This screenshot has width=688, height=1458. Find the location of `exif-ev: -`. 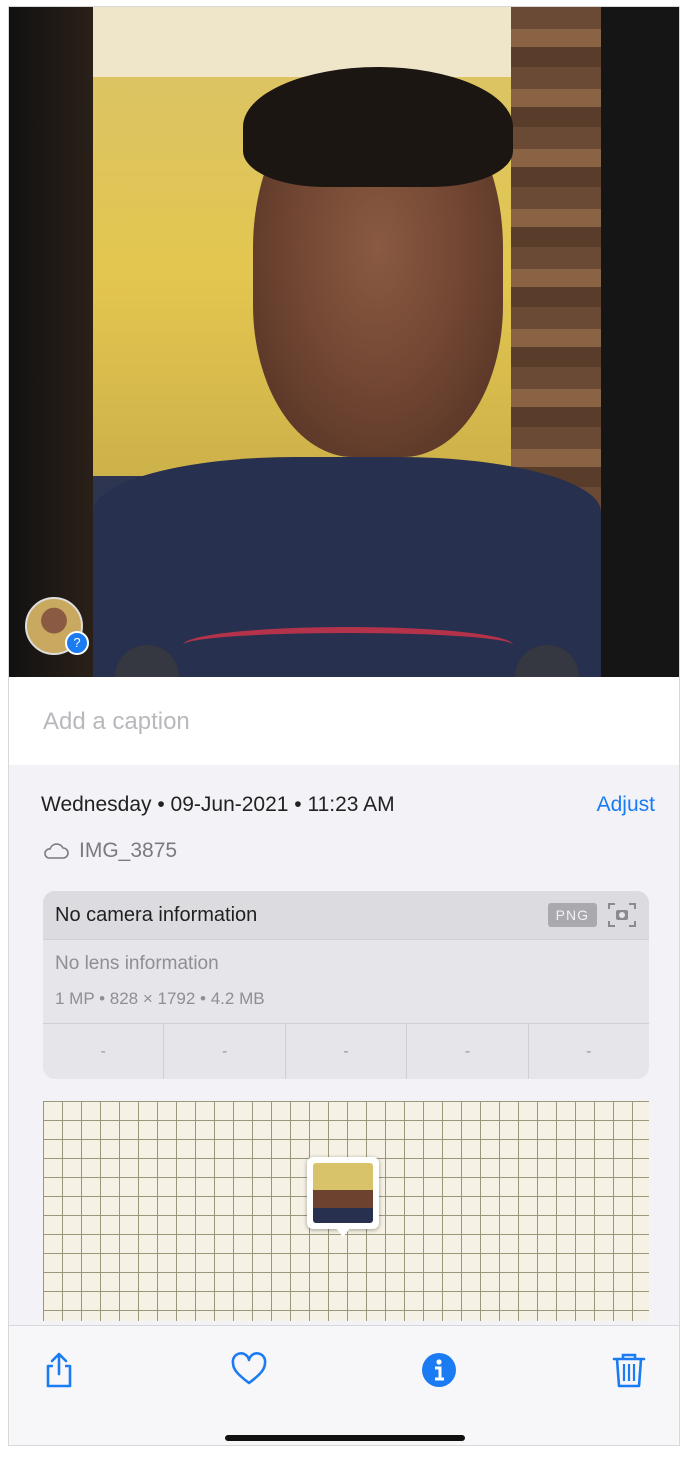

exif-ev: - is located at coordinates (347, 1051).